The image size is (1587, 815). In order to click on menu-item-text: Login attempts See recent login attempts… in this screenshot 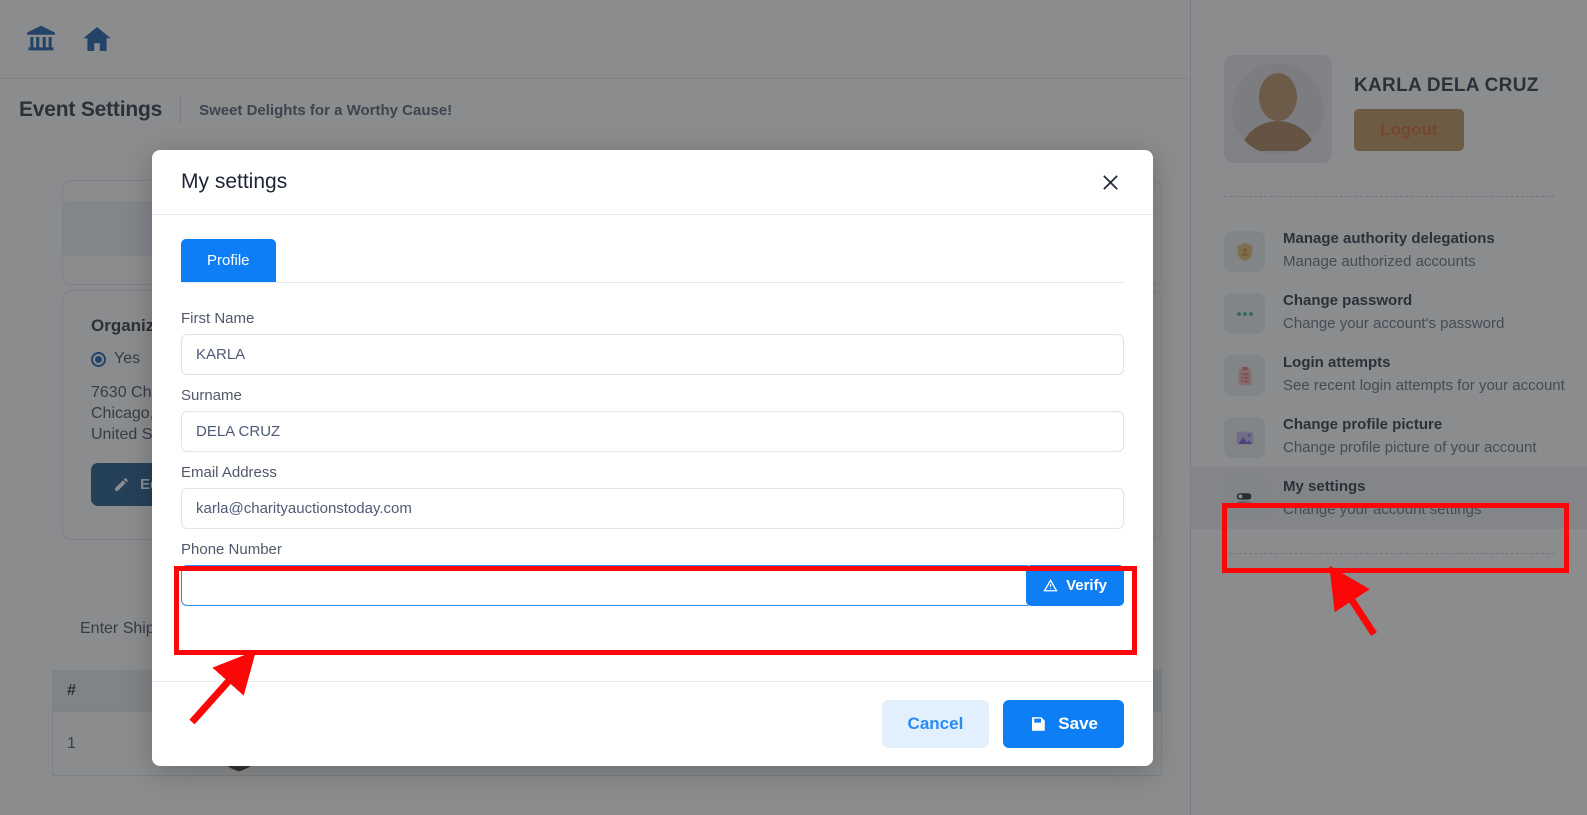, I will do `click(1424, 374)`.